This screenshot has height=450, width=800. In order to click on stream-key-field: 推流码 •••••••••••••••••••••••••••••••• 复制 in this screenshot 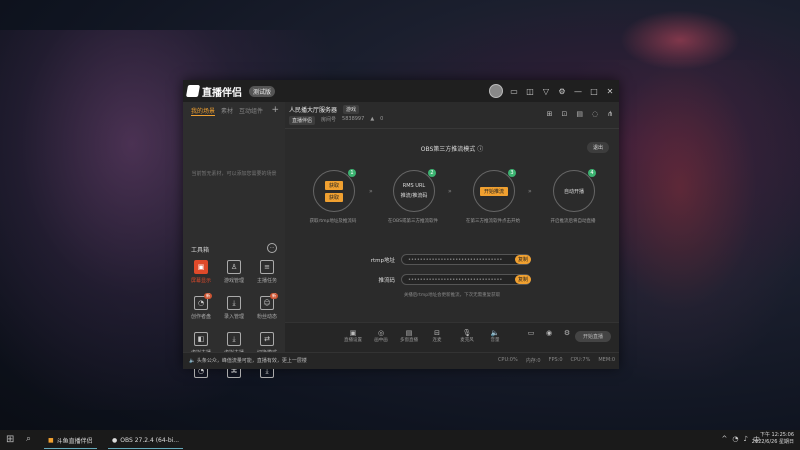, I will do `click(455, 280)`.